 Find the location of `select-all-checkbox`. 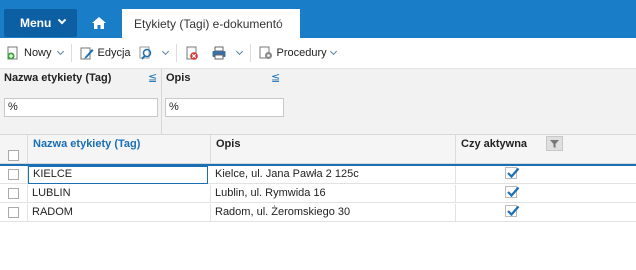

select-all-checkbox is located at coordinates (13, 155).